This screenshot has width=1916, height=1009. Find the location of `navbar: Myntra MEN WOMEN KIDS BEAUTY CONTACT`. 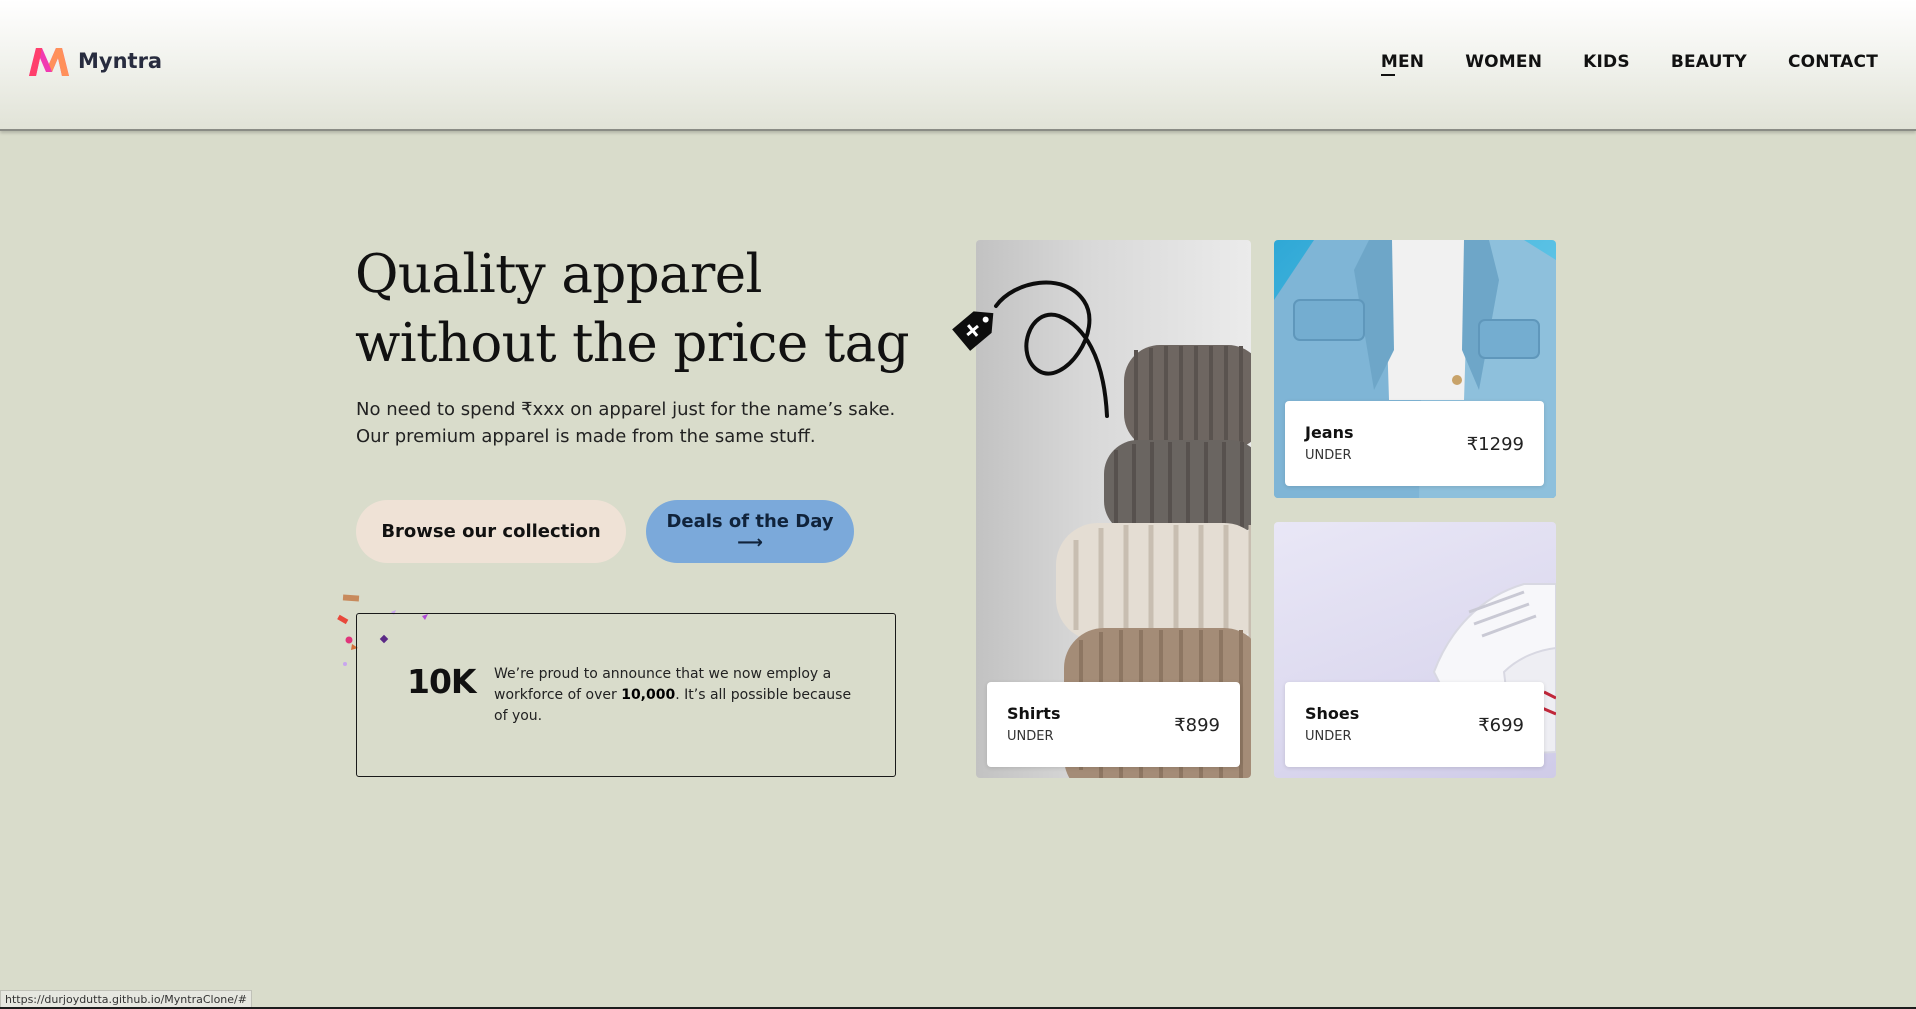

navbar: Myntra MEN WOMEN KIDS BEAUTY CONTACT is located at coordinates (958, 65).